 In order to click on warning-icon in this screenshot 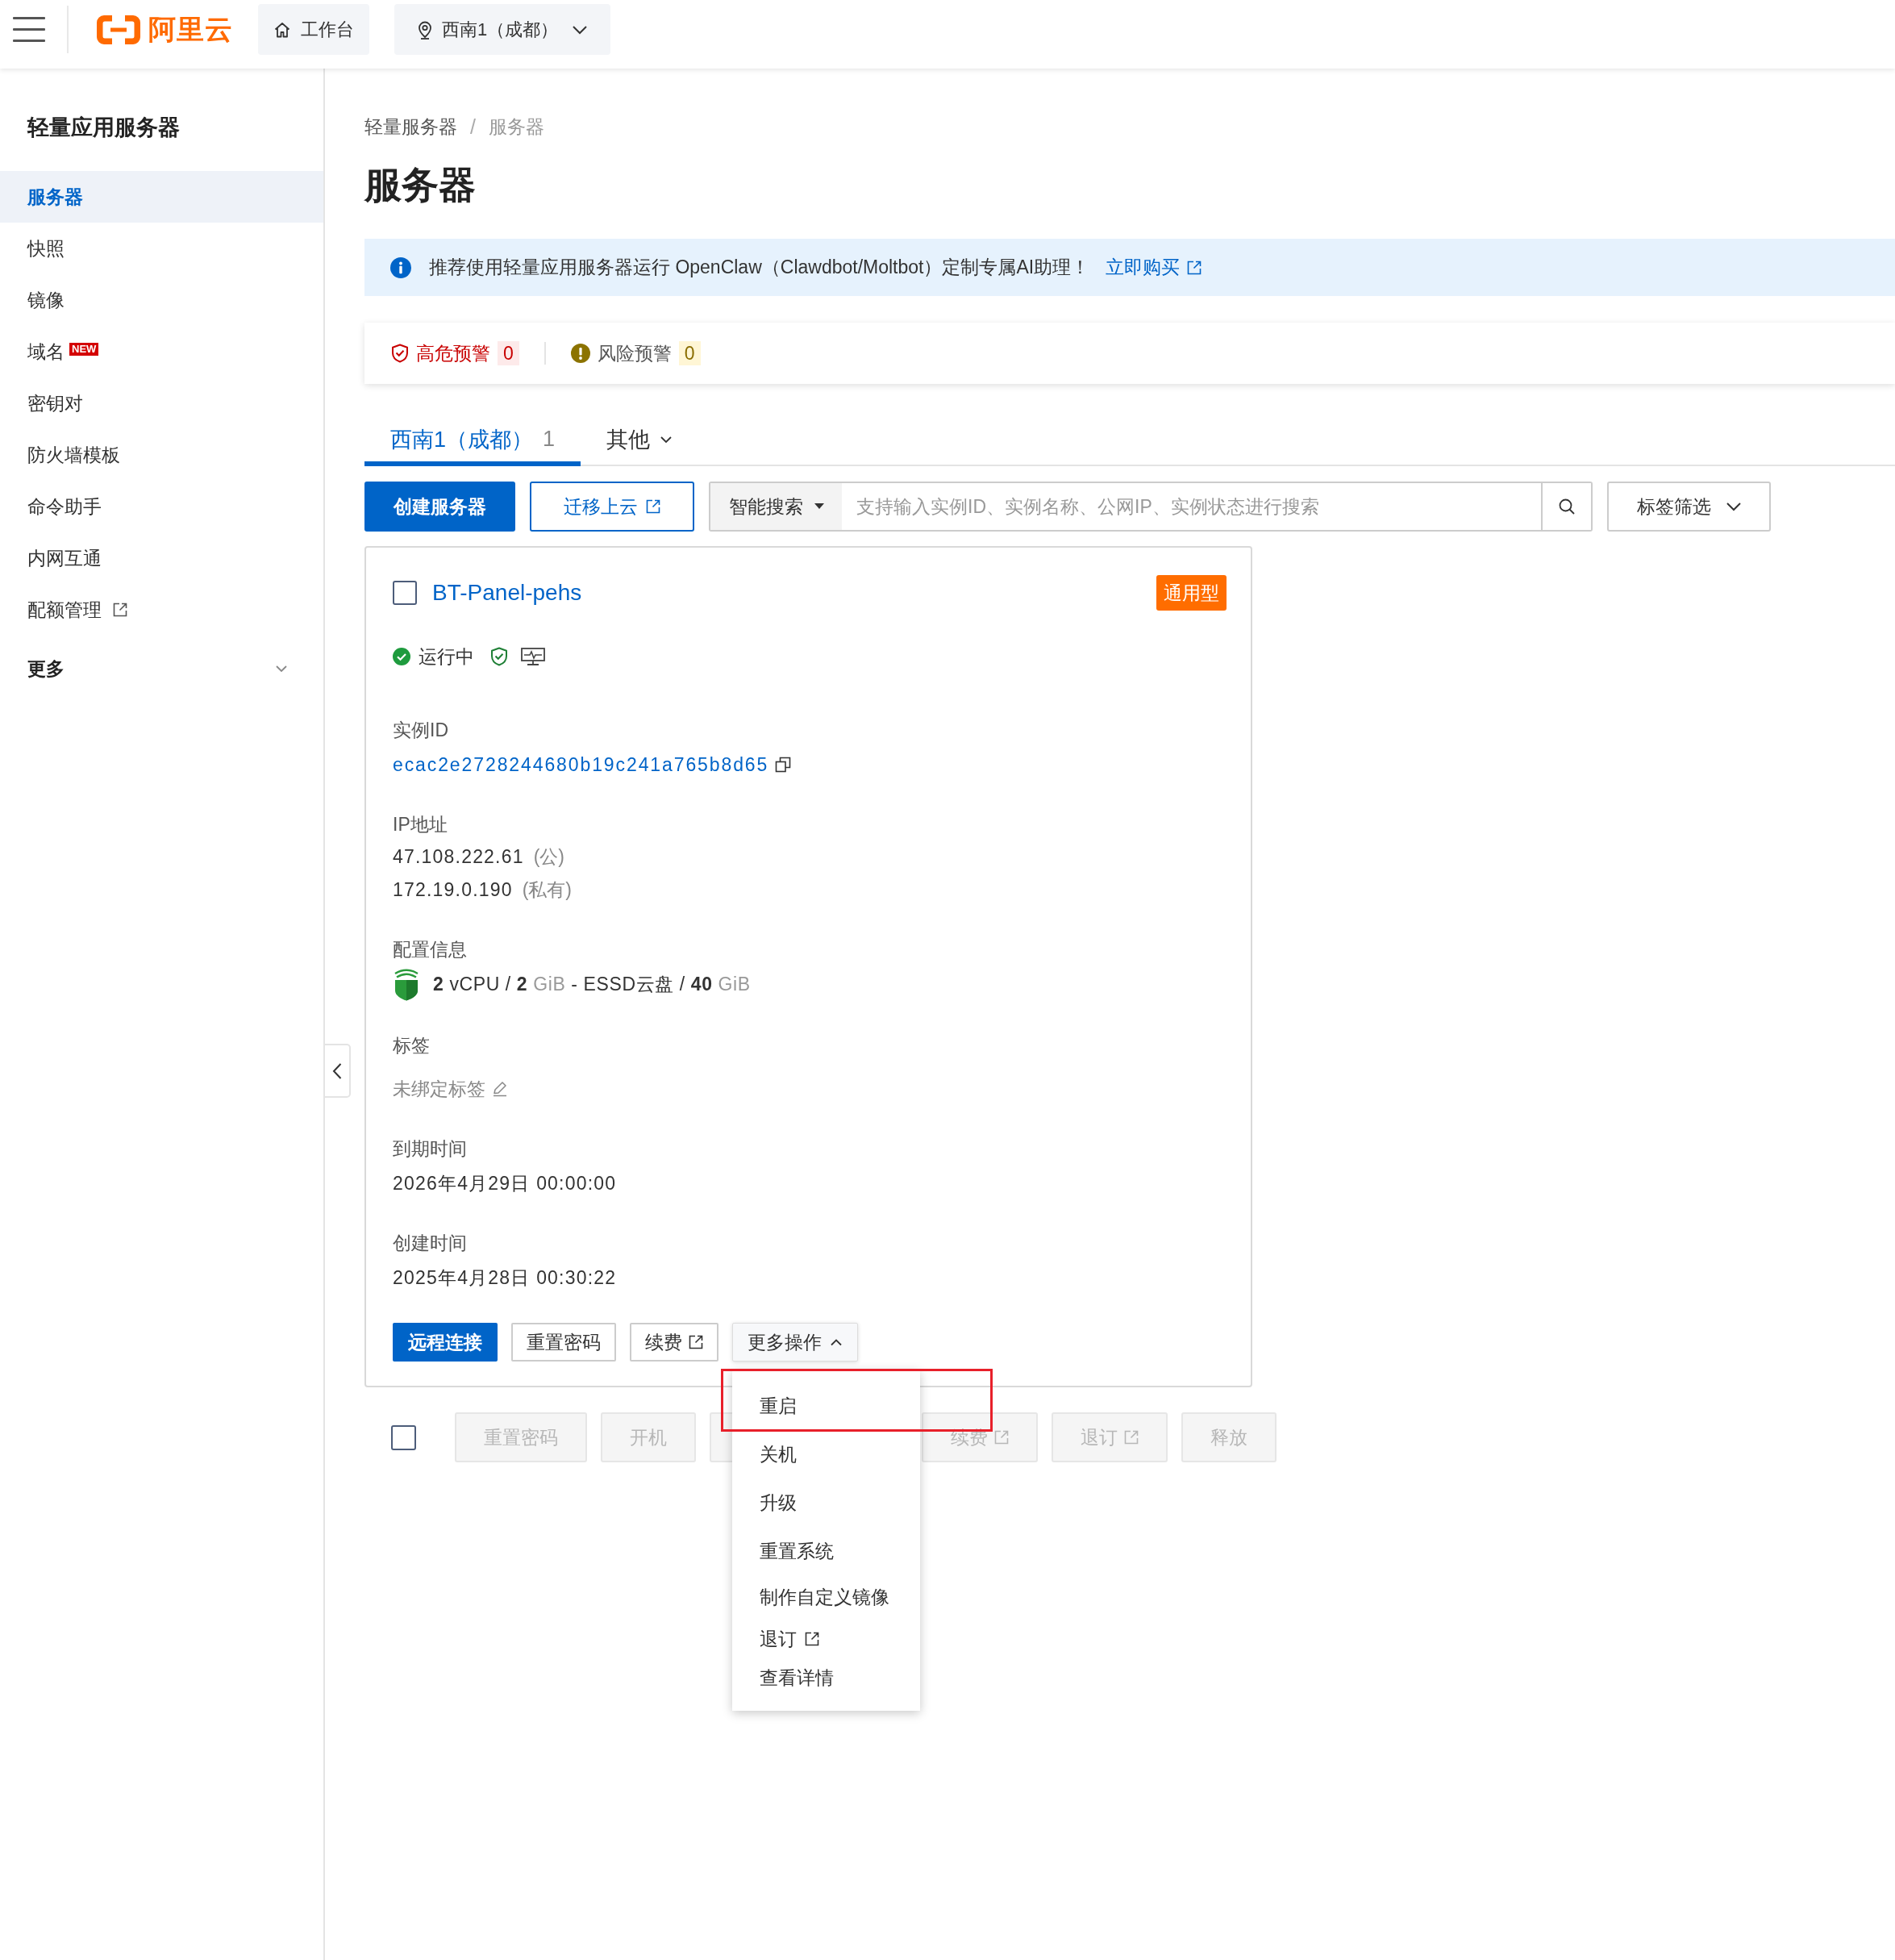, I will do `click(580, 353)`.